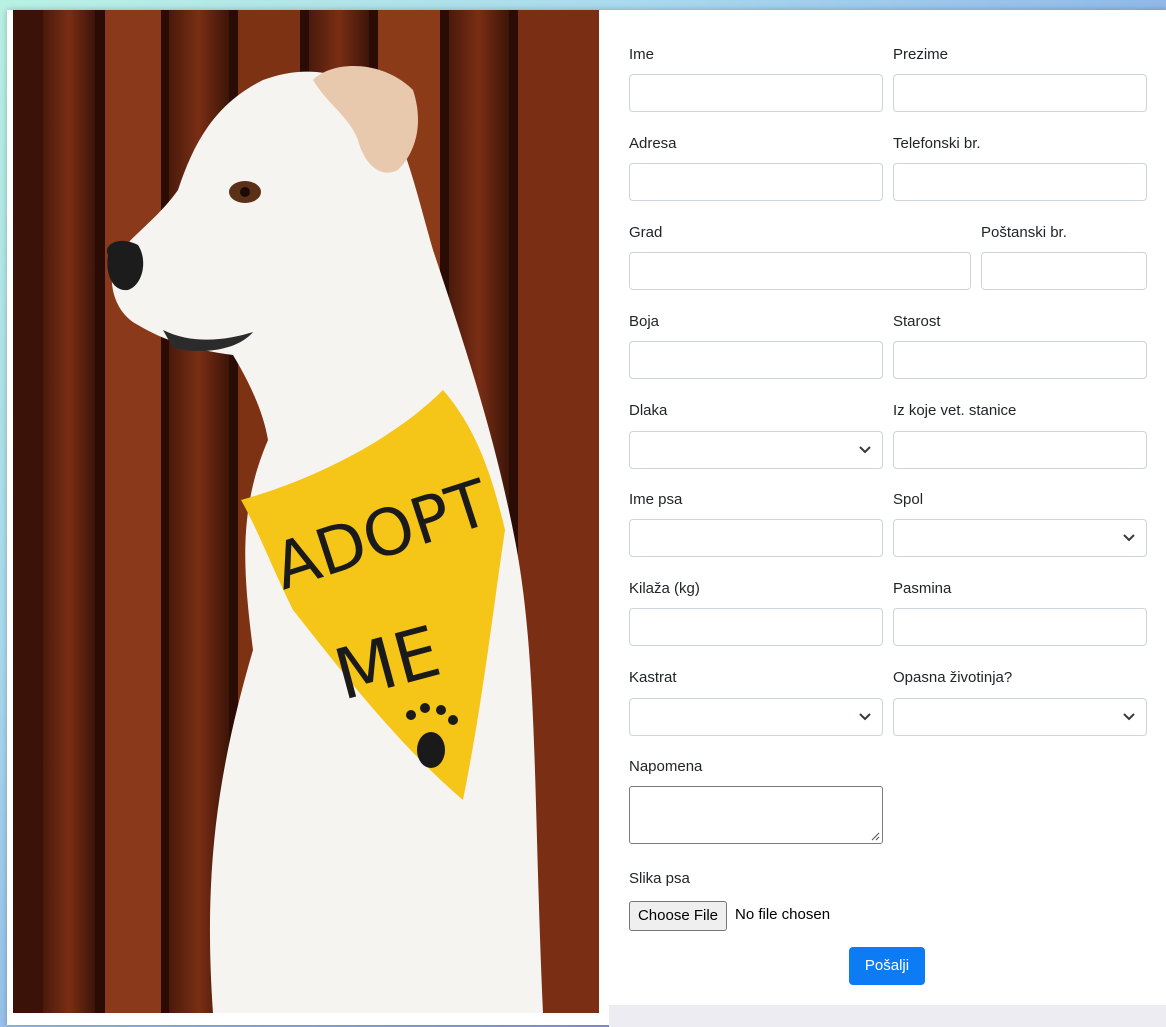 This screenshot has height=1027, width=1166. I want to click on file-status-text: No file chosen, so click(783, 914).